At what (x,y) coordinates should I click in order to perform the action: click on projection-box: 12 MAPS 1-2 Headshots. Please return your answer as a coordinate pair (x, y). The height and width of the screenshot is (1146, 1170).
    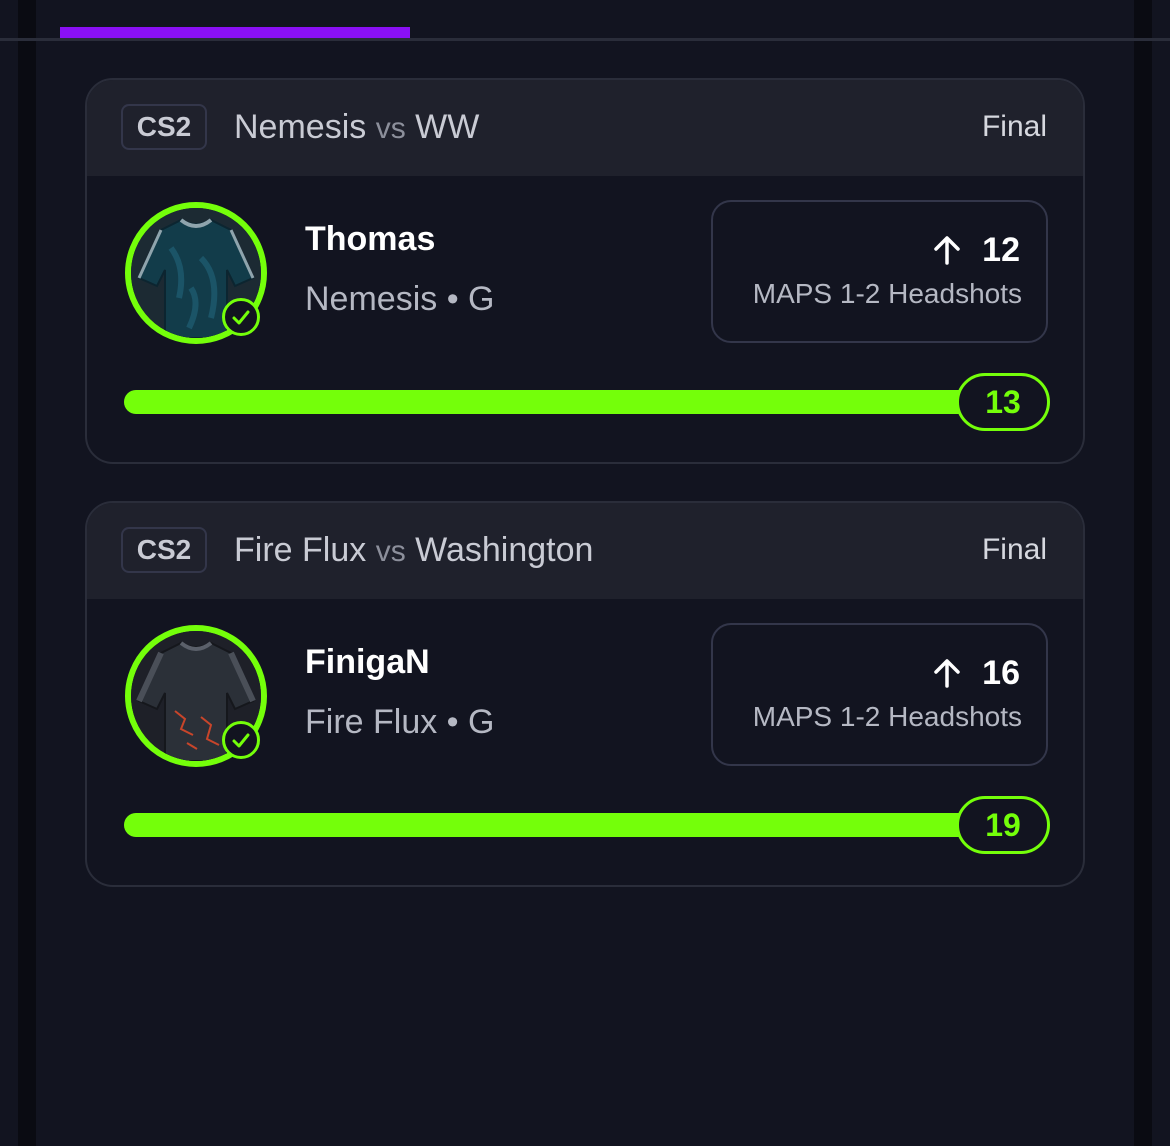
    Looking at the image, I should click on (879, 271).